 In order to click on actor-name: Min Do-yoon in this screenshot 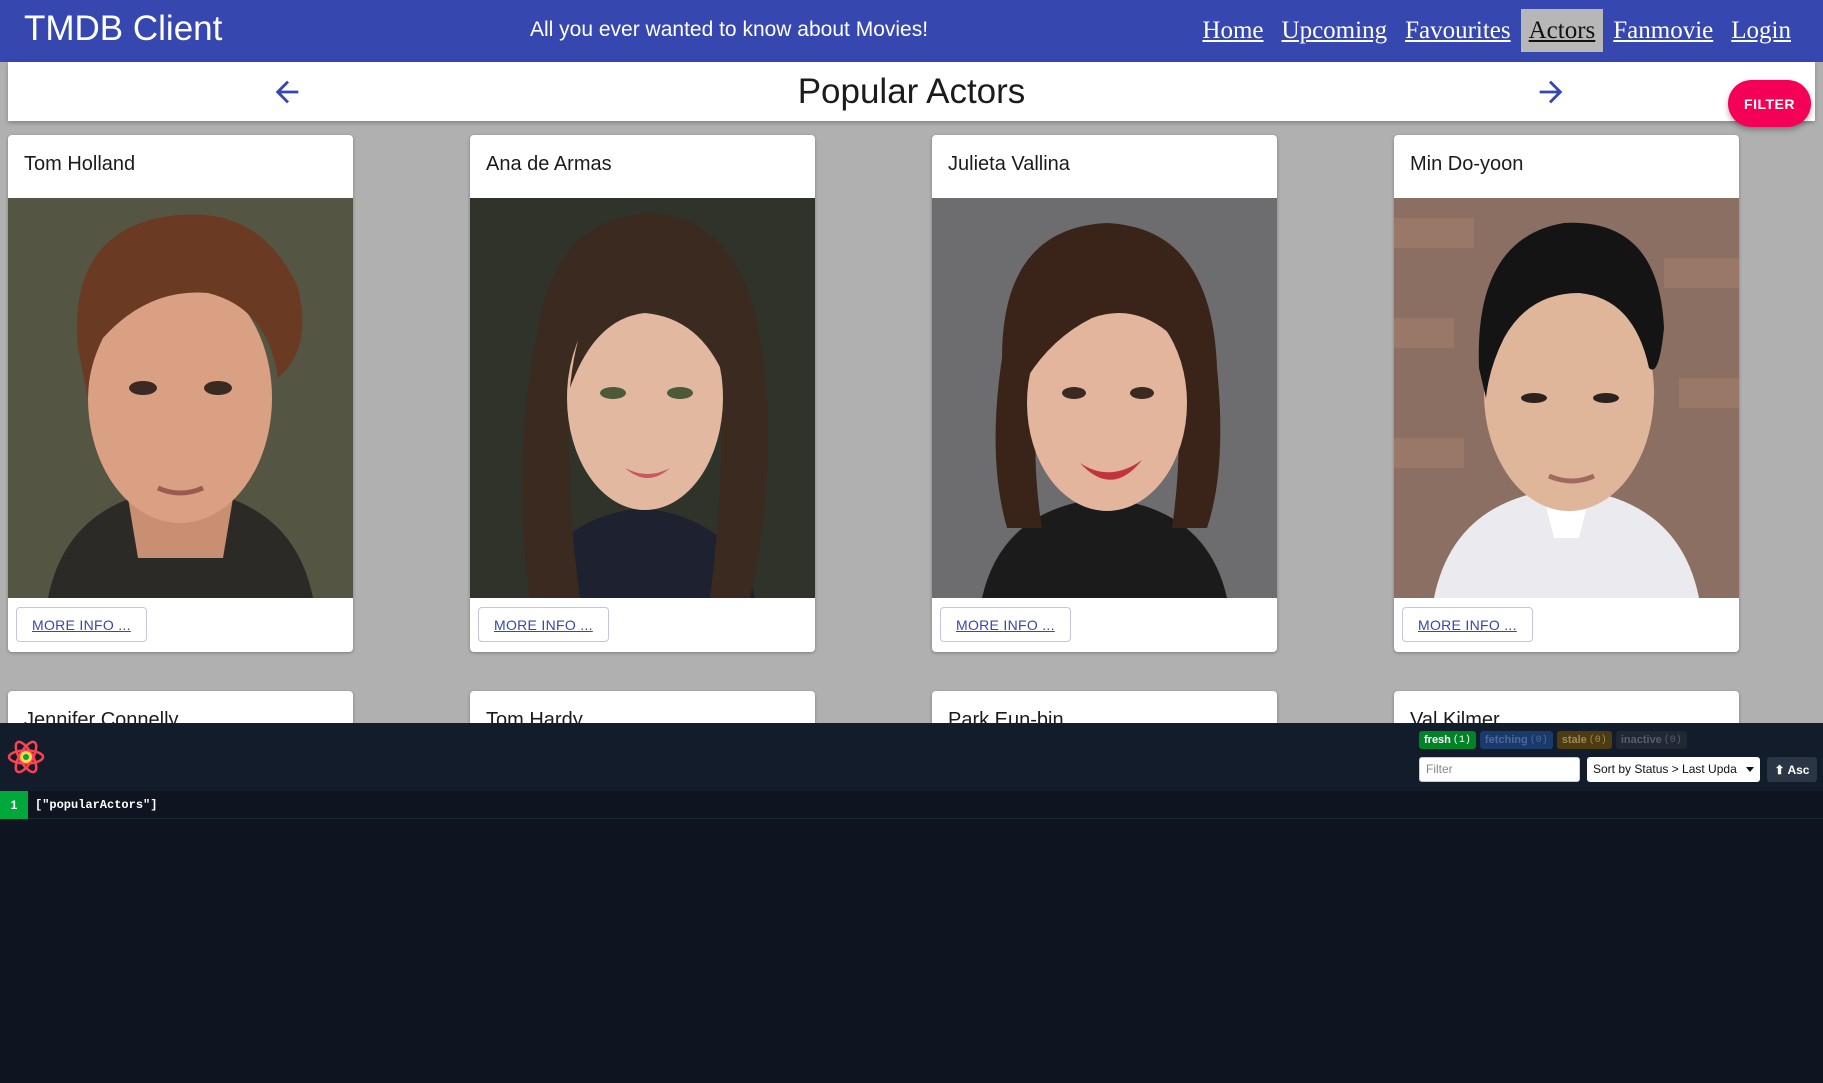, I will do `click(1467, 164)`.